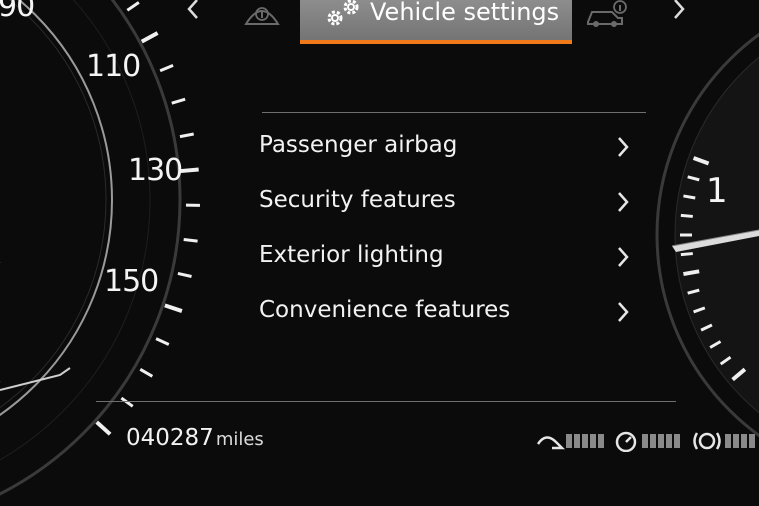  What do you see at coordinates (358, 145) in the screenshot?
I see `menu-item-label: Passenger airbag` at bounding box center [358, 145].